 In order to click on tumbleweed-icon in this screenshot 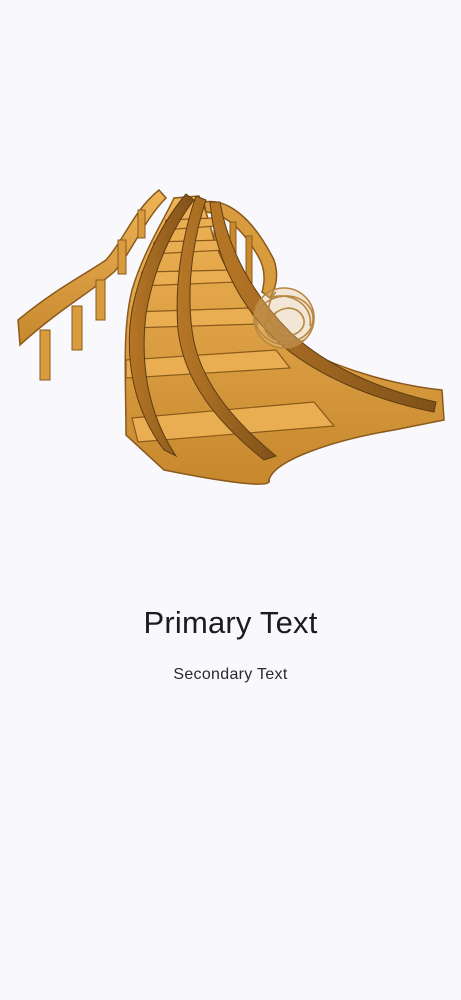, I will do `click(284, 318)`.